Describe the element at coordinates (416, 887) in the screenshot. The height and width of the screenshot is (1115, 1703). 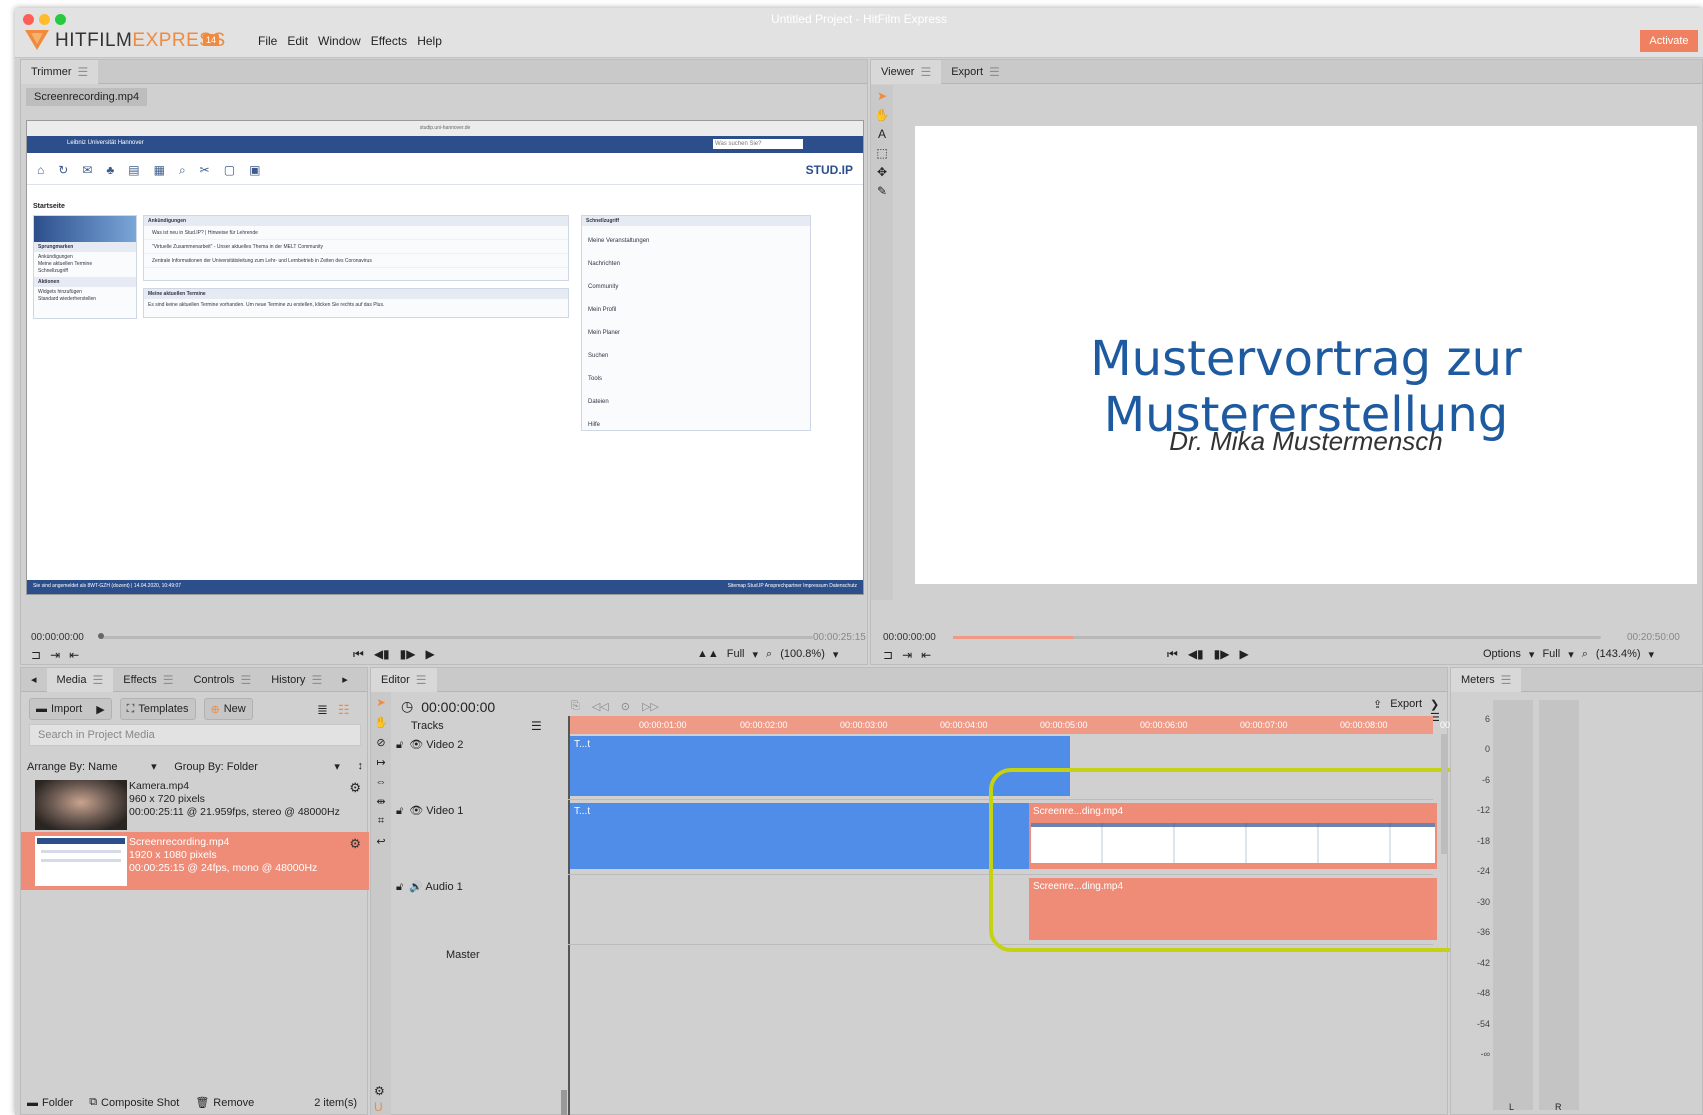
I see `speaker-icon: 🔊` at that location.